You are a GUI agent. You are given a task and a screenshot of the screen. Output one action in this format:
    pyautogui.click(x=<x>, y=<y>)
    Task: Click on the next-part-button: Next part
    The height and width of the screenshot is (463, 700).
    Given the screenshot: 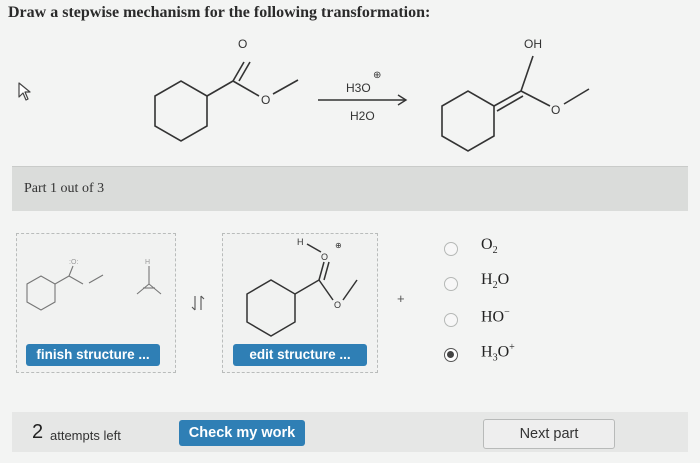 What is the action you would take?
    pyautogui.click(x=549, y=434)
    